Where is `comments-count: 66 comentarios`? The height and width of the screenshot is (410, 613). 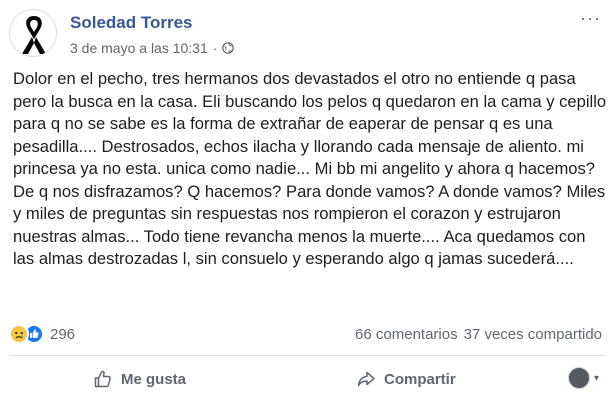
comments-count: 66 comentarios is located at coordinates (406, 334).